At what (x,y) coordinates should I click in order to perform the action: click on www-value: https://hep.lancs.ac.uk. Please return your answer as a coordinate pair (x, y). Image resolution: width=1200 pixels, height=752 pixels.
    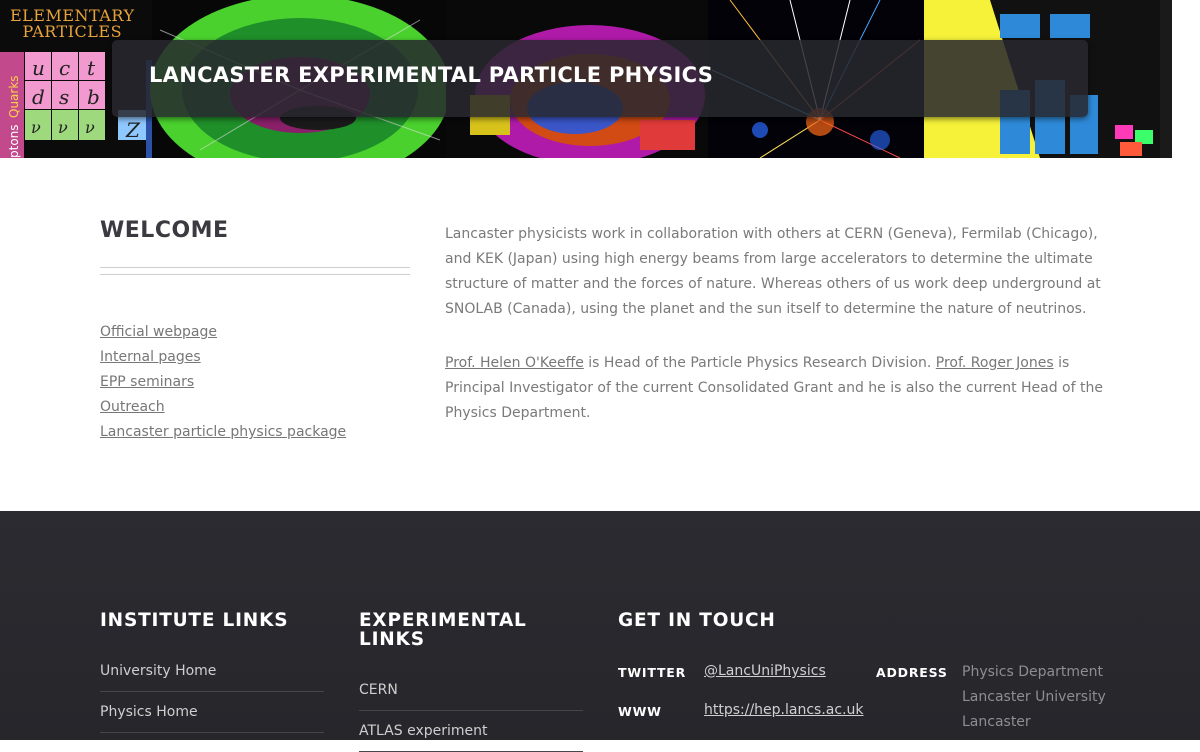
    Looking at the image, I should click on (784, 710).